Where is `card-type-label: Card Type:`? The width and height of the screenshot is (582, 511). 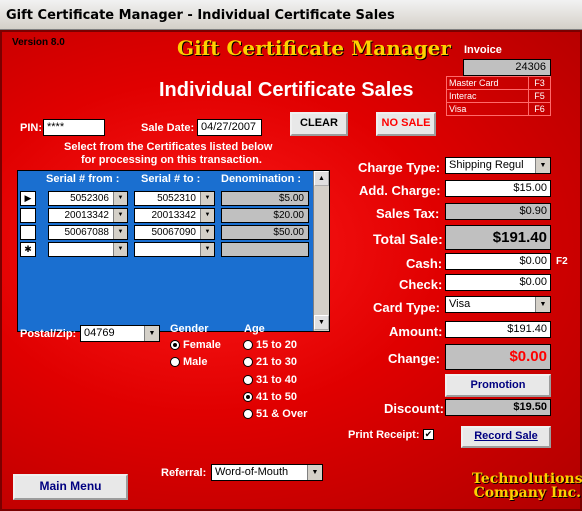
card-type-label: Card Type: is located at coordinates (406, 307).